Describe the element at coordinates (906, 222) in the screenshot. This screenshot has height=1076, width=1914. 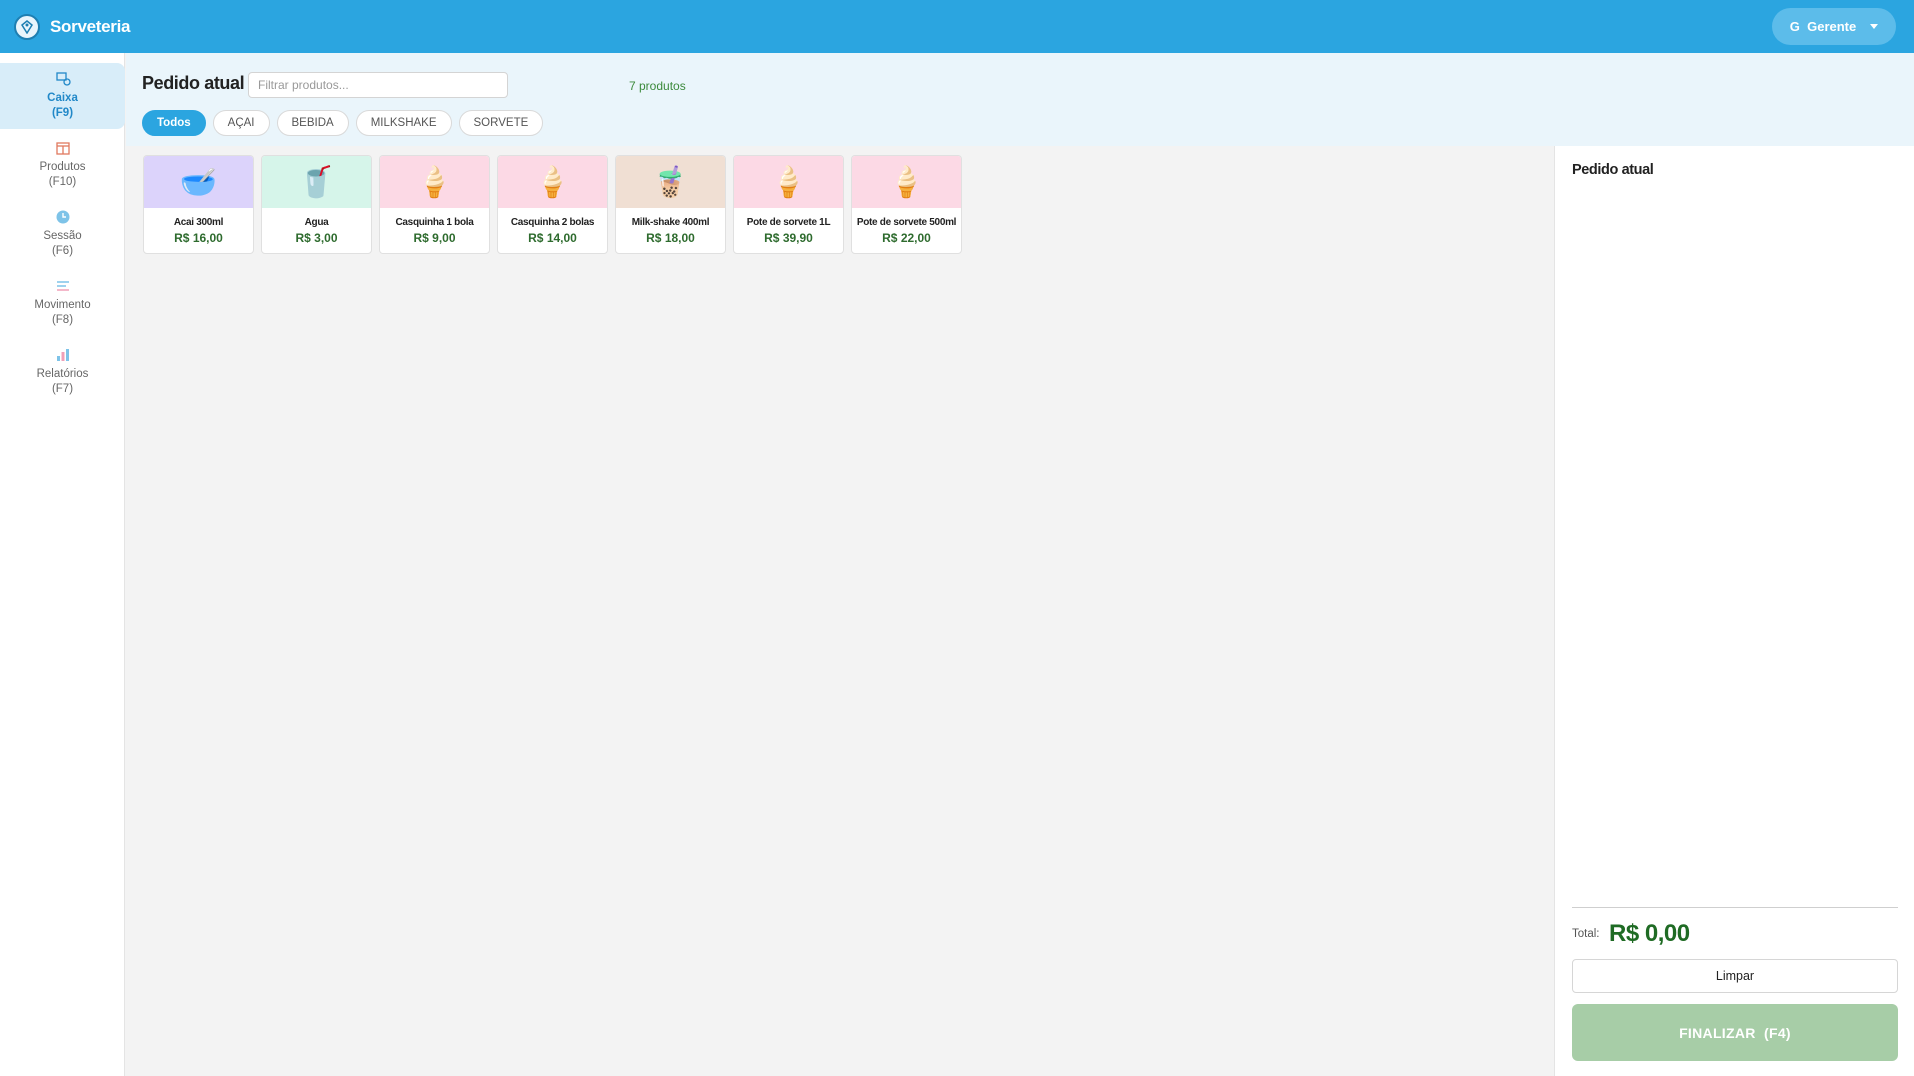
I see `product-name: Pote de sorvete 500ml` at that location.